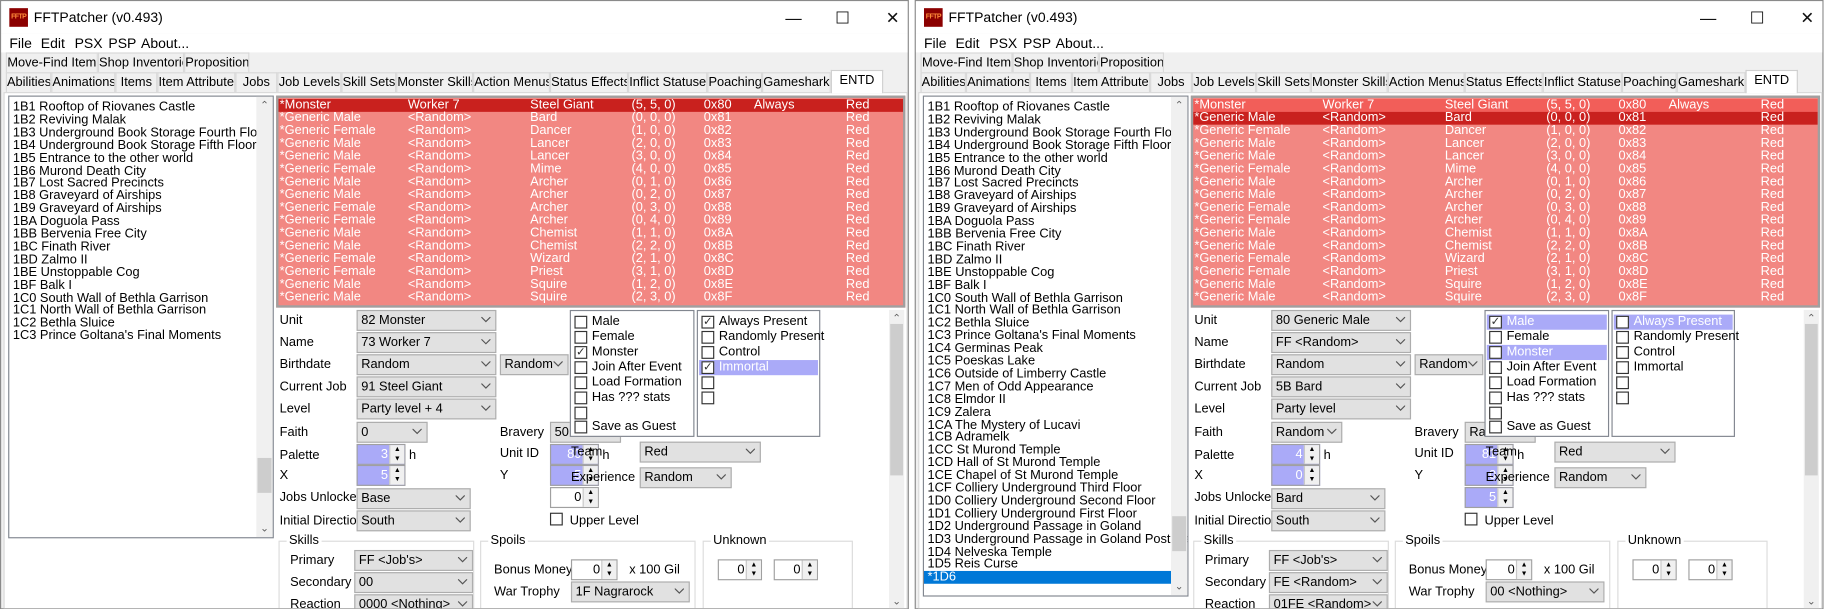  Describe the element at coordinates (1328, 560) in the screenshot. I see `primary-skill-select: FF <Job's>` at that location.